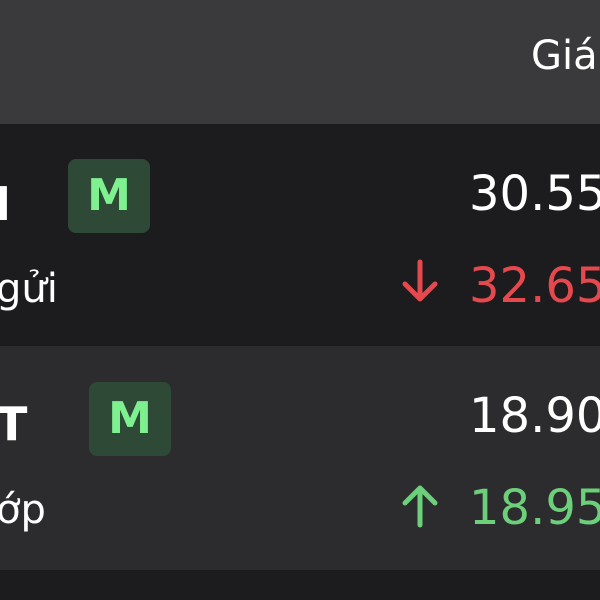  I want to click on arrow-down-icon, so click(420, 280).